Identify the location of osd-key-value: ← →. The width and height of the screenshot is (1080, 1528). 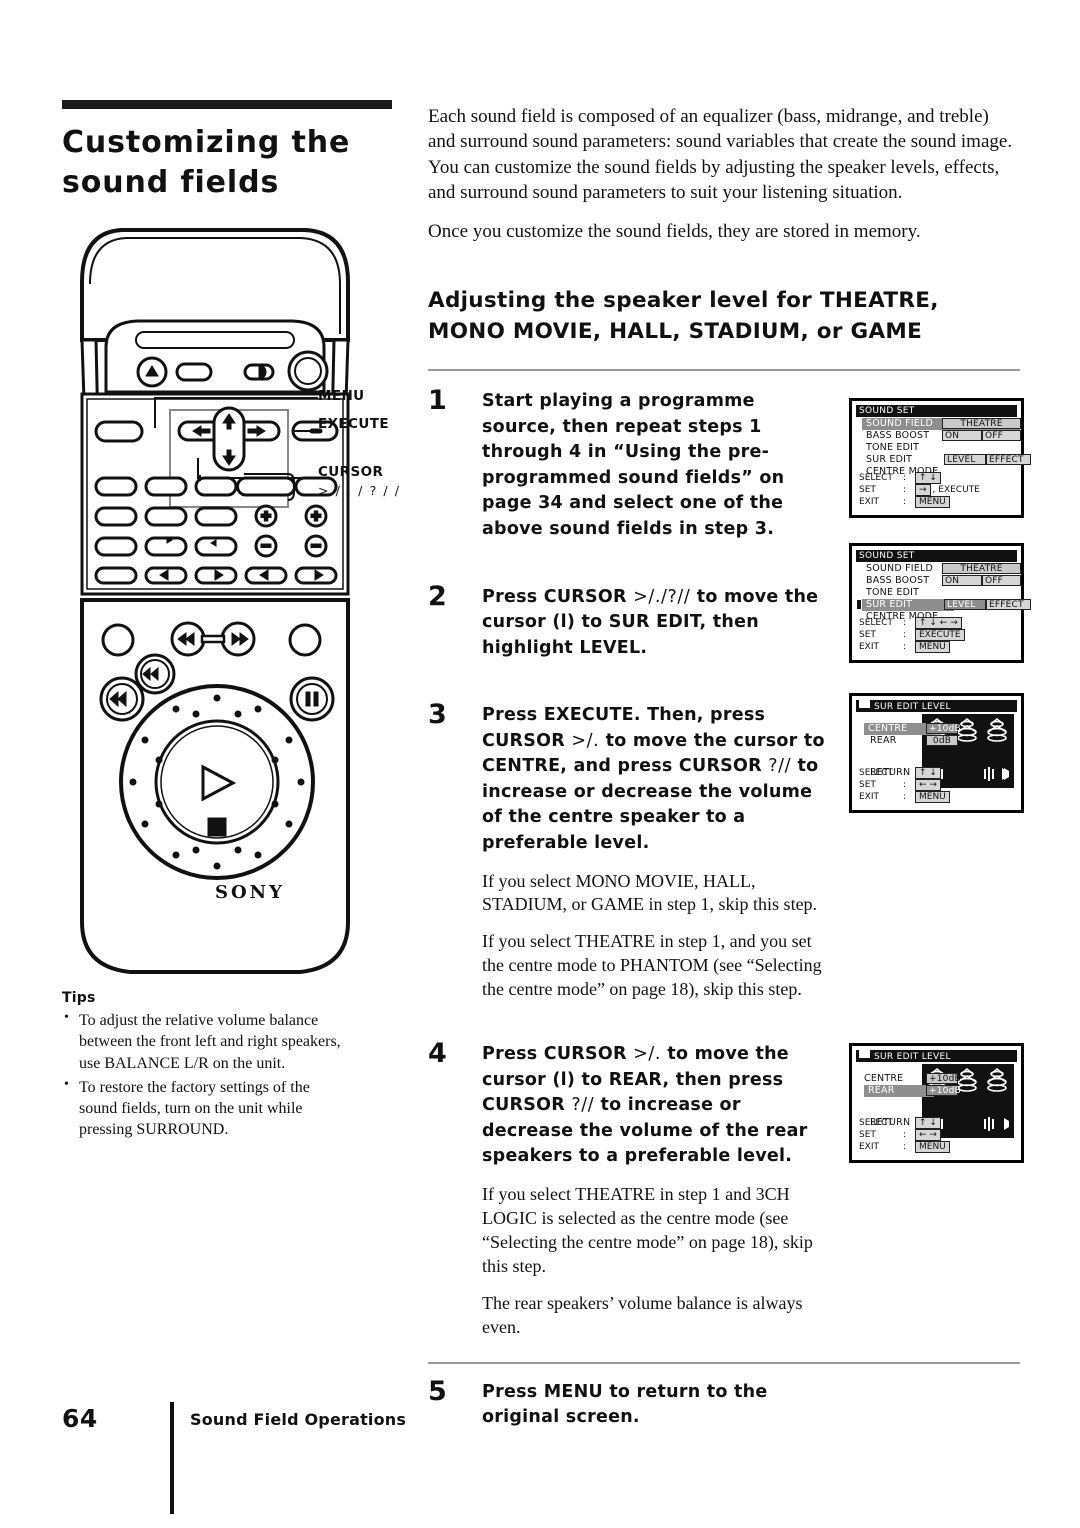
(928, 785).